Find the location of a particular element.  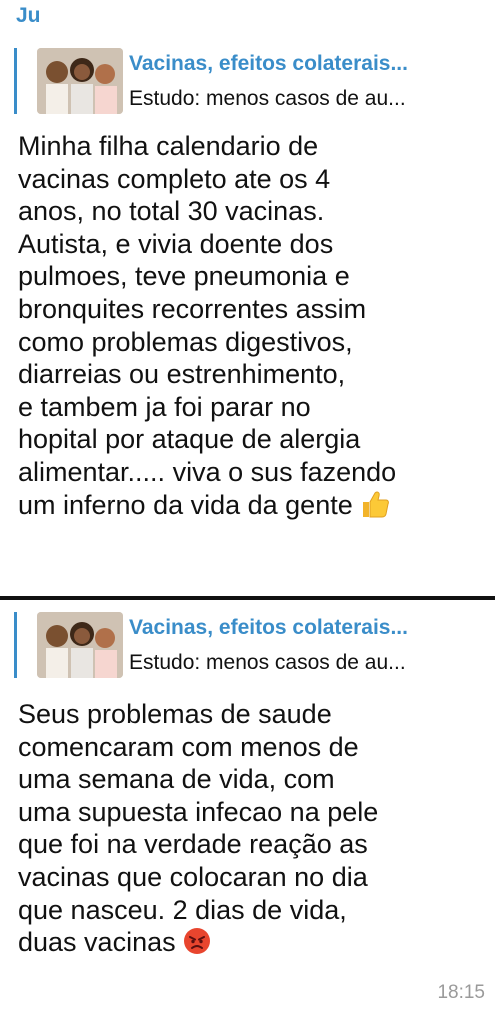

divider is located at coordinates (247, 598).